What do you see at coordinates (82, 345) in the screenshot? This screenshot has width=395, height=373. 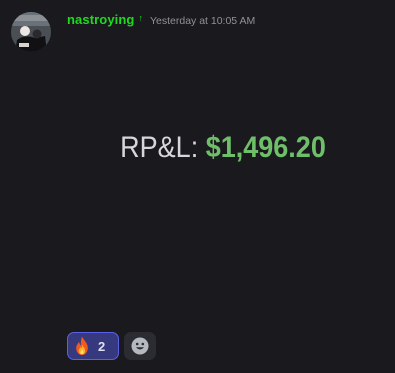 I see `fire-icon` at bounding box center [82, 345].